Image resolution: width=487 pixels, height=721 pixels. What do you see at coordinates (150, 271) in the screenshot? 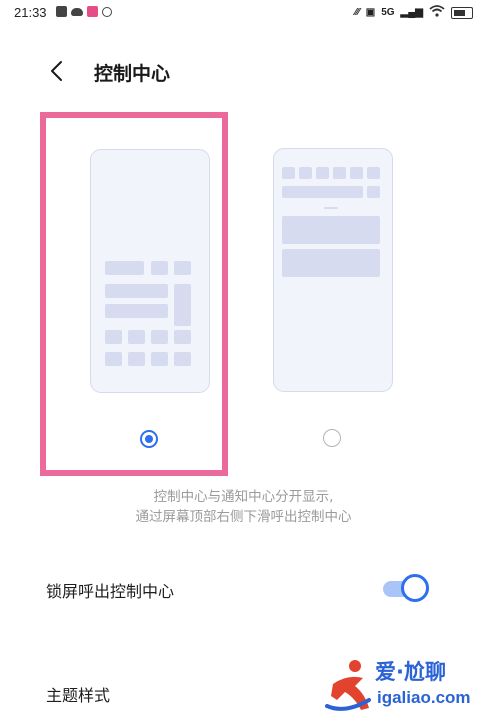
I see `phone-preview-separate` at bounding box center [150, 271].